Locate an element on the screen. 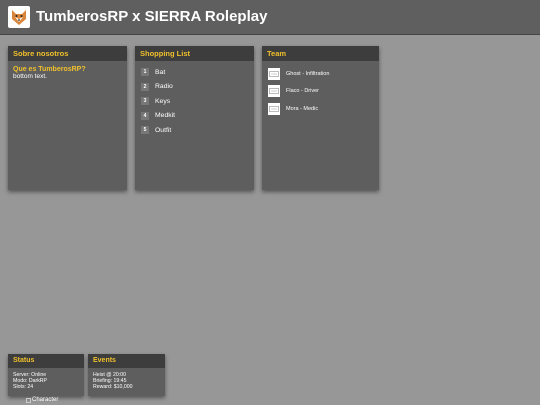 This screenshot has width=540, height=405. item-number-badge: 1 is located at coordinates (145, 72).